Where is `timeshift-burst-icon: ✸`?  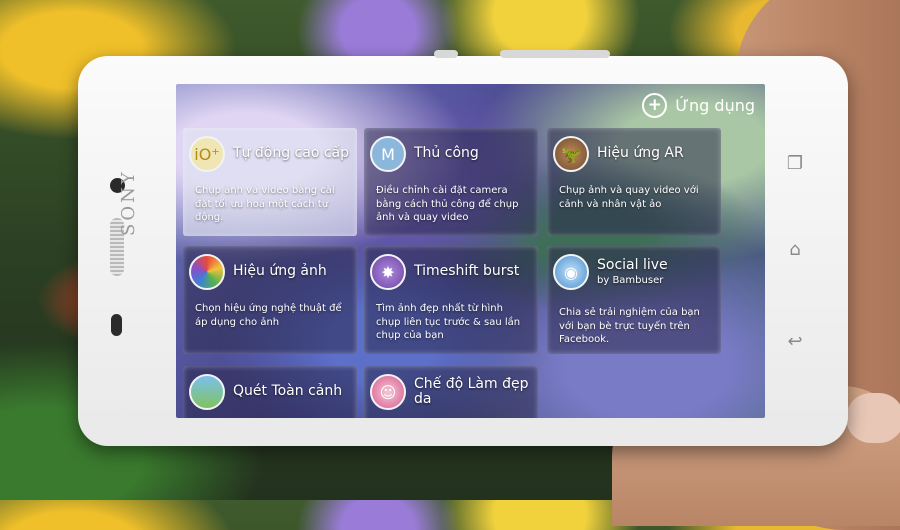
timeshift-burst-icon: ✸ is located at coordinates (388, 272).